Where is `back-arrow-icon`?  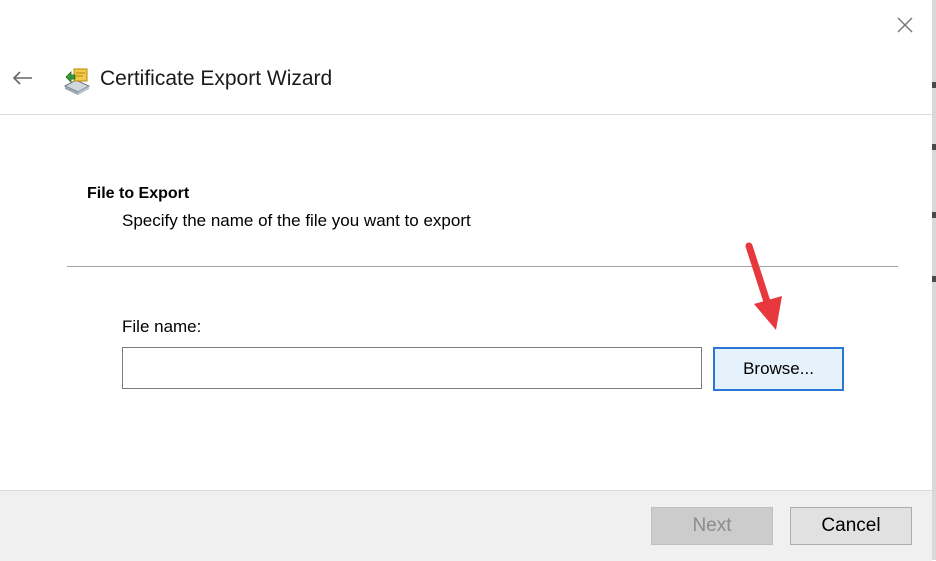 back-arrow-icon is located at coordinates (22, 78).